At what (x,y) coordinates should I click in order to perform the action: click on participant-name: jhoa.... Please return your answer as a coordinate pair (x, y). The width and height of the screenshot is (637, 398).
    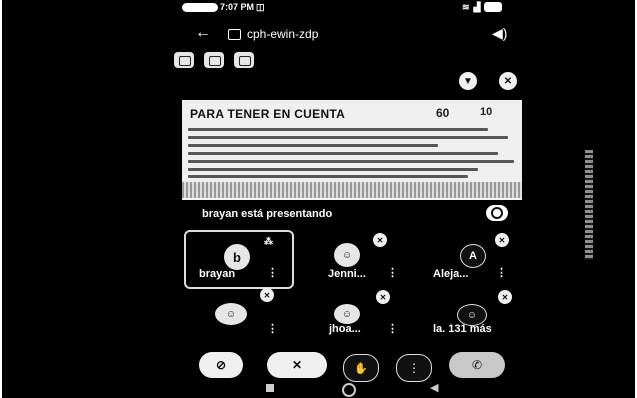
    Looking at the image, I should click on (345, 329).